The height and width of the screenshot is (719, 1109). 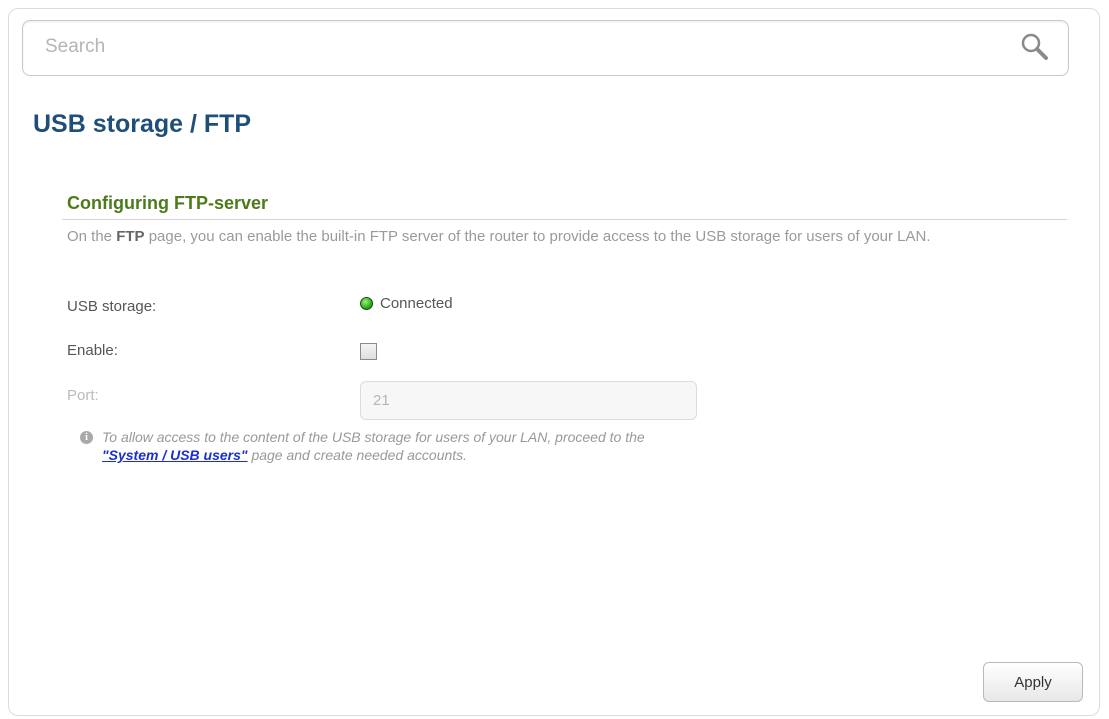 I want to click on usb-status: Connected, so click(x=406, y=303).